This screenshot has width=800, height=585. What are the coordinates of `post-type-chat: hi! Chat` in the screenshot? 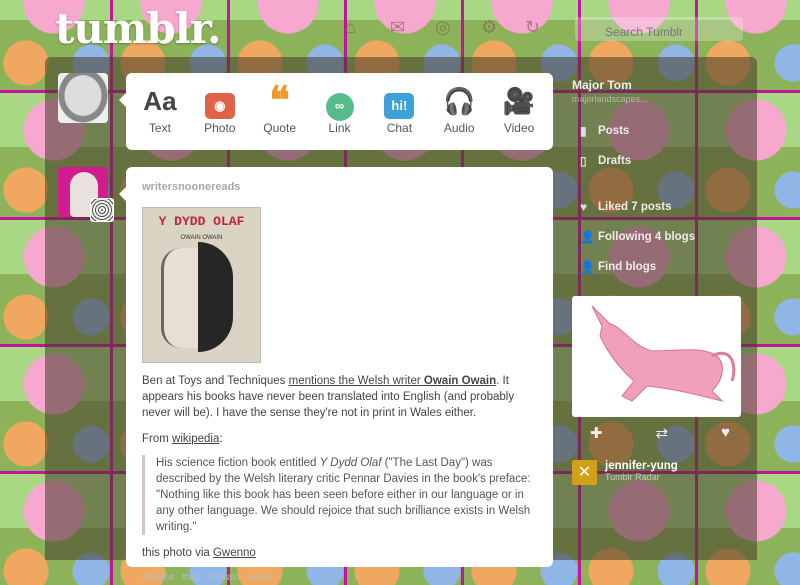 It's located at (399, 111).